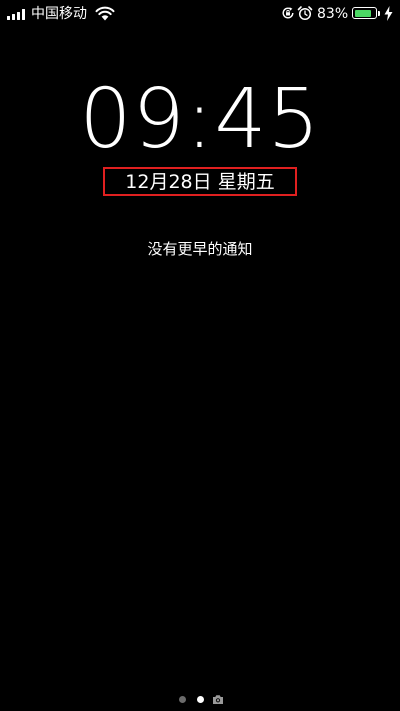 The width and height of the screenshot is (400, 711). I want to click on lock-screen-date: 12月28日 星期五, so click(200, 182).